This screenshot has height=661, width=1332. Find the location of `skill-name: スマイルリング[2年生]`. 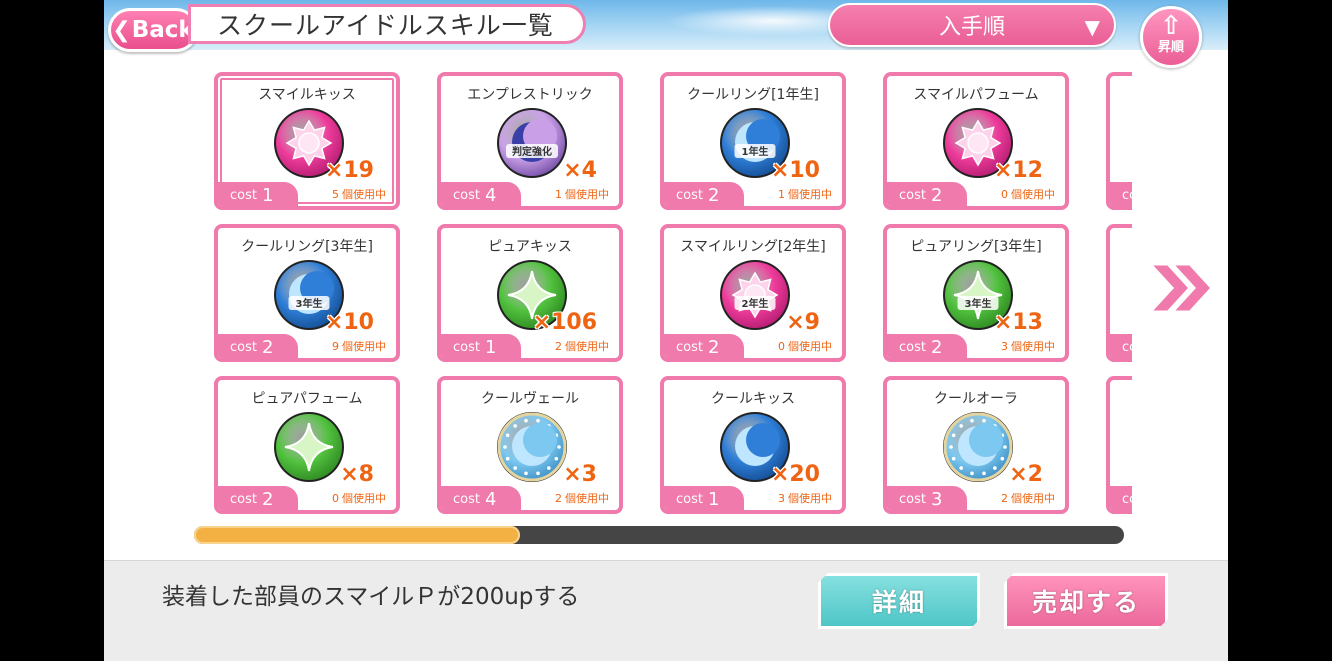

skill-name: スマイルリング[2年生] is located at coordinates (753, 247).